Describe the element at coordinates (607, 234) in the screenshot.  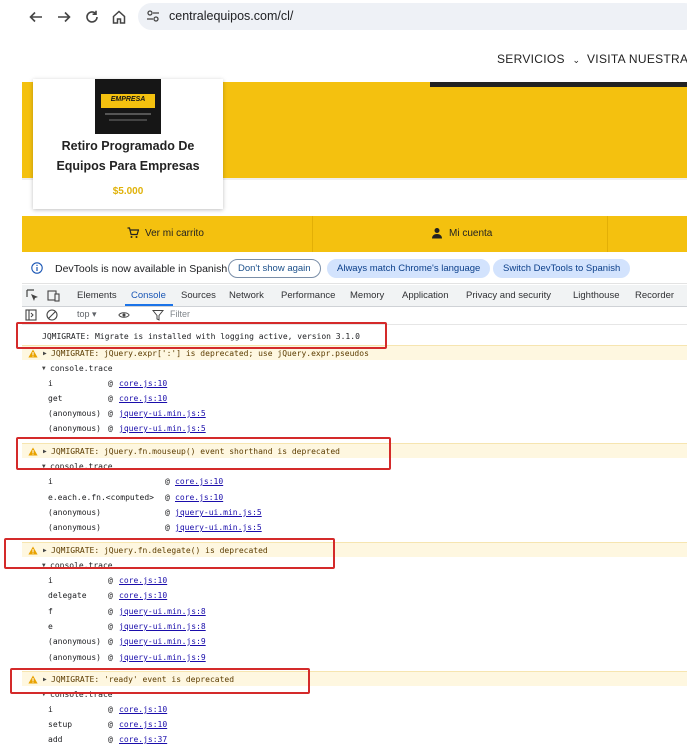
I see `cart-bar-divider` at that location.